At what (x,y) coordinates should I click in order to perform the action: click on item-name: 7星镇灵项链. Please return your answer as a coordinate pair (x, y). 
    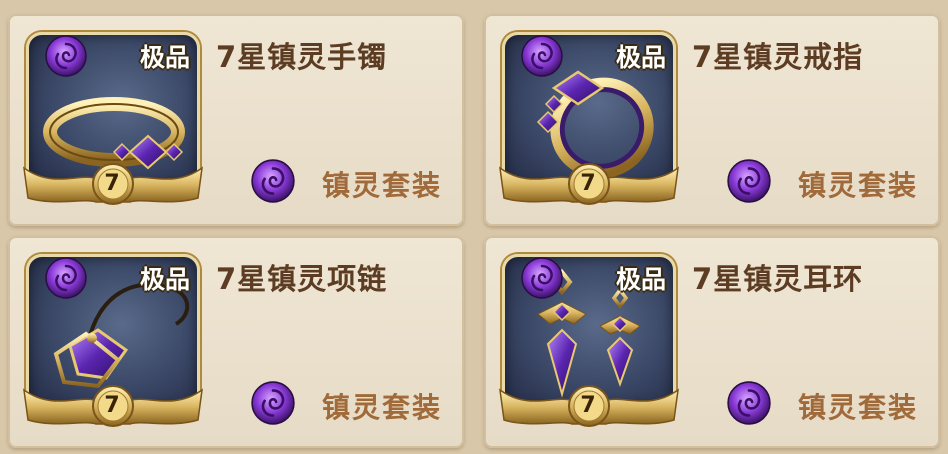
    Looking at the image, I should click on (302, 279).